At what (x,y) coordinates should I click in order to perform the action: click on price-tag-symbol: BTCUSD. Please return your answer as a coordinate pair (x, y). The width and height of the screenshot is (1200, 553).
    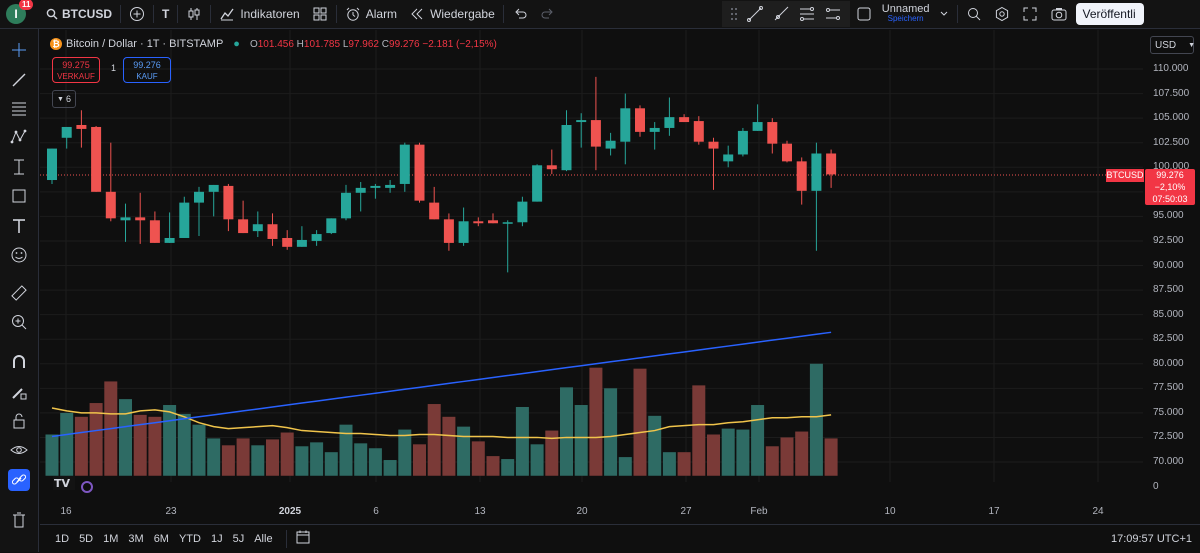
    Looking at the image, I should click on (1125, 175).